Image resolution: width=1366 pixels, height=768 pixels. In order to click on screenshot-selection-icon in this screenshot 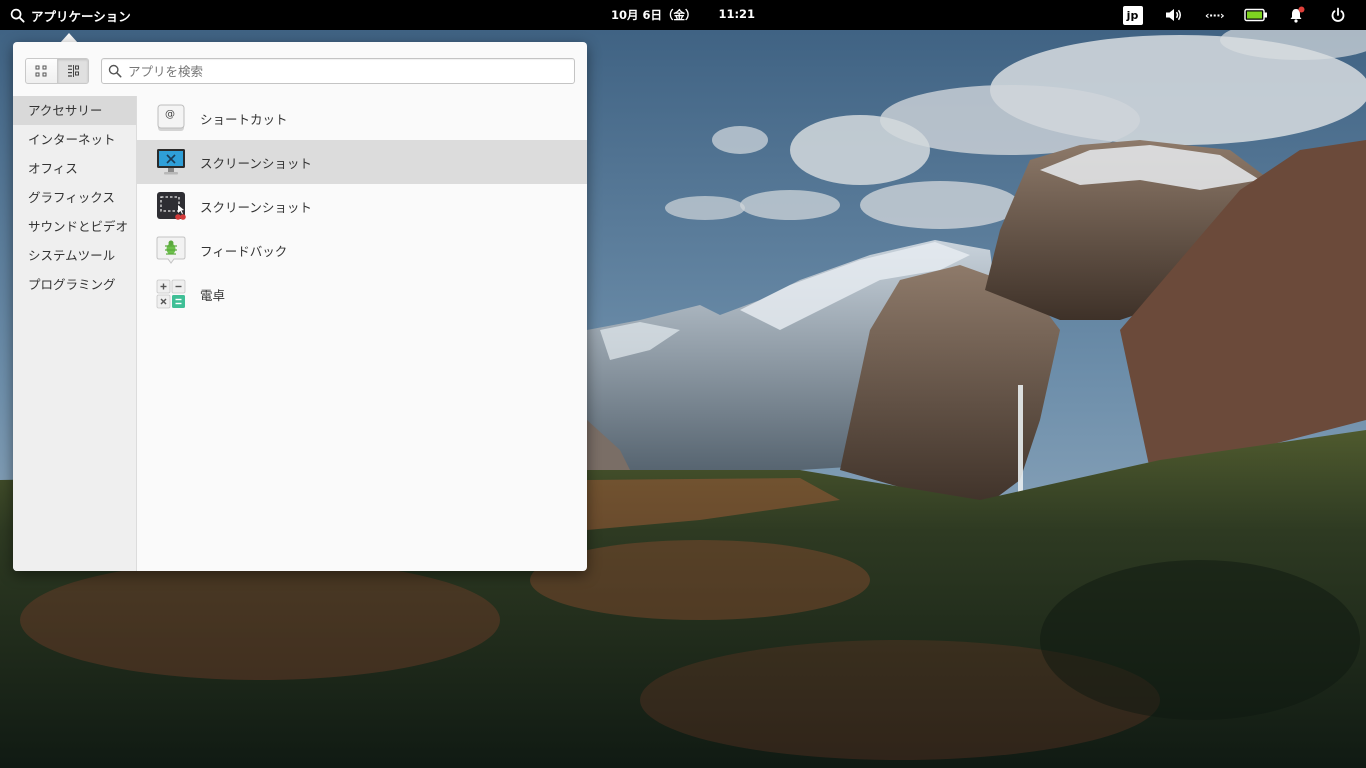, I will do `click(171, 206)`.